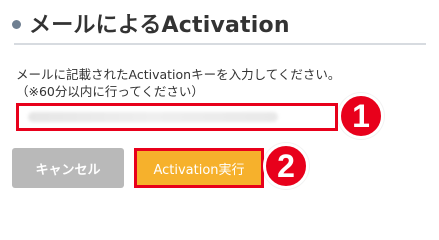  I want to click on bullet-dot-icon, so click(16, 24).